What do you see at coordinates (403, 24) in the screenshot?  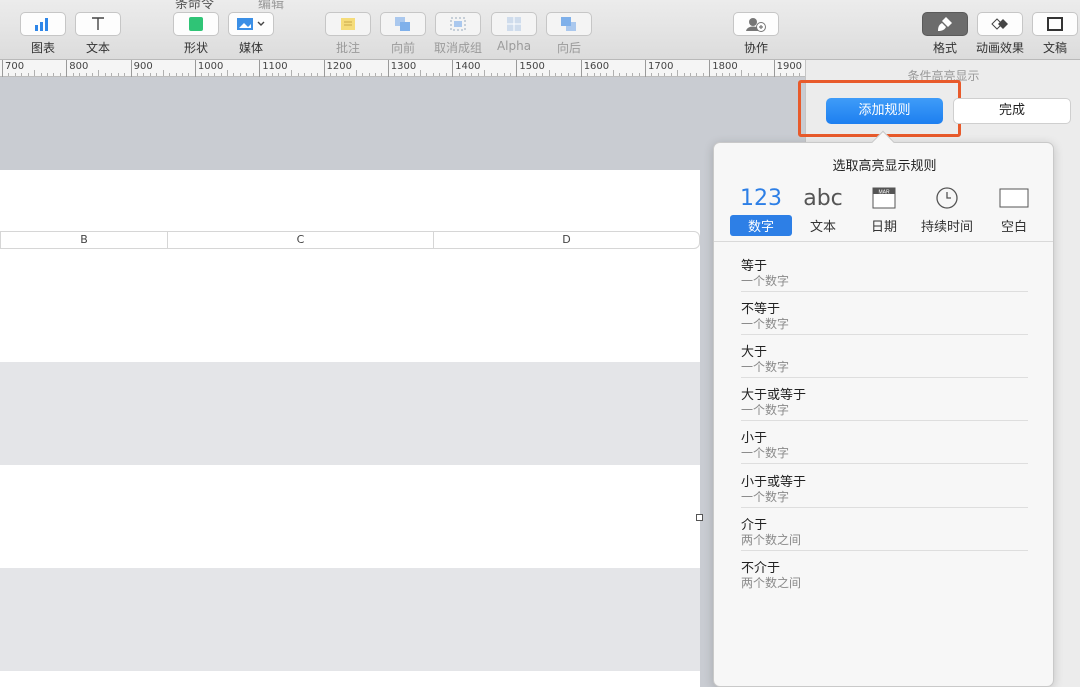 I see `bring-forward-icon` at bounding box center [403, 24].